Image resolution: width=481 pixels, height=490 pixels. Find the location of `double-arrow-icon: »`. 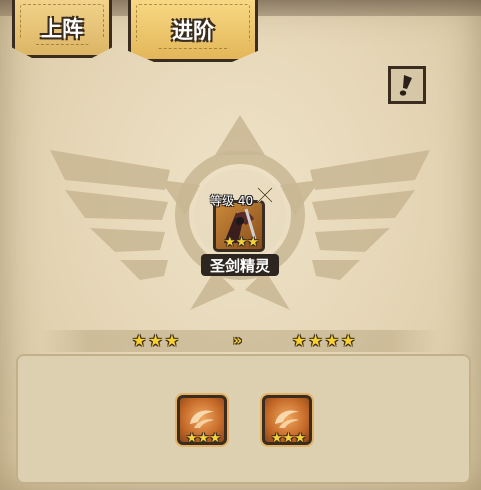

double-arrow-icon: » is located at coordinates (238, 341).